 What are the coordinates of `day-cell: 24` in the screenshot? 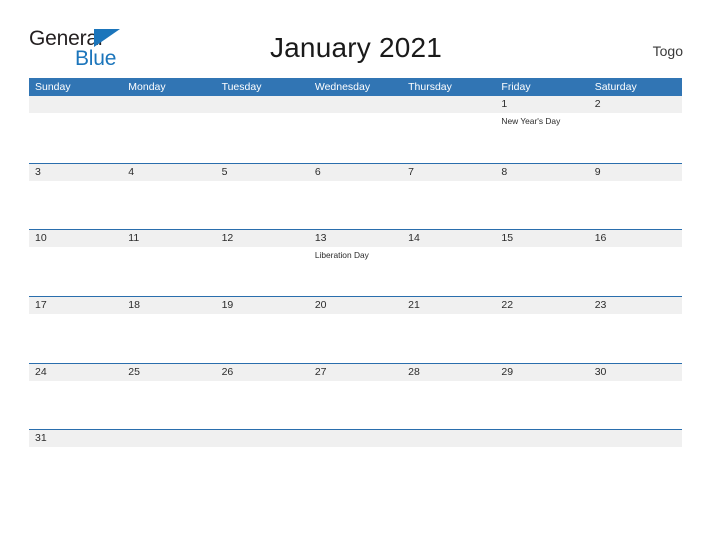 It's located at (75, 372).